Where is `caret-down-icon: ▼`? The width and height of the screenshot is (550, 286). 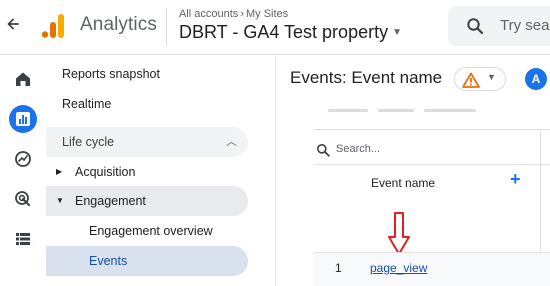
caret-down-icon: ▼ is located at coordinates (60, 200).